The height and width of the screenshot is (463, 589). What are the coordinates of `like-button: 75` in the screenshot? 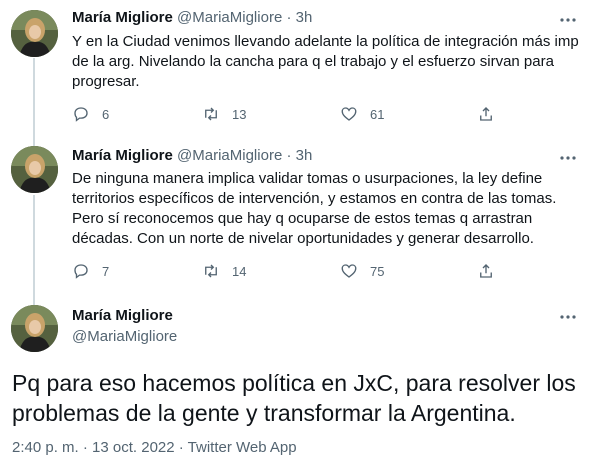 It's located at (362, 271).